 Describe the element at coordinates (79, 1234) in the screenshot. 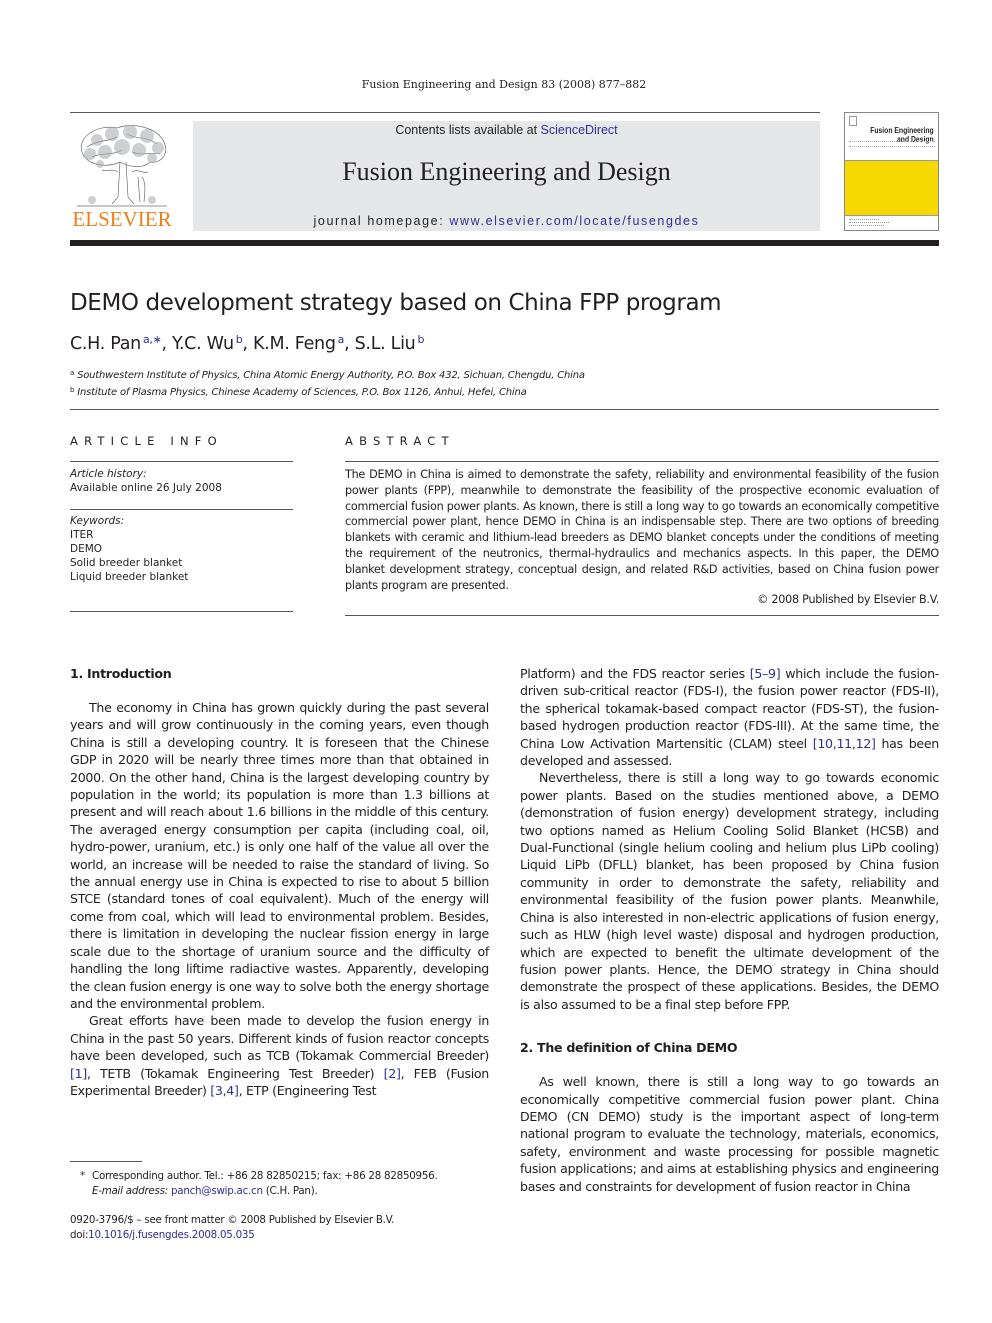

I see `doi-prefix: doi:` at that location.